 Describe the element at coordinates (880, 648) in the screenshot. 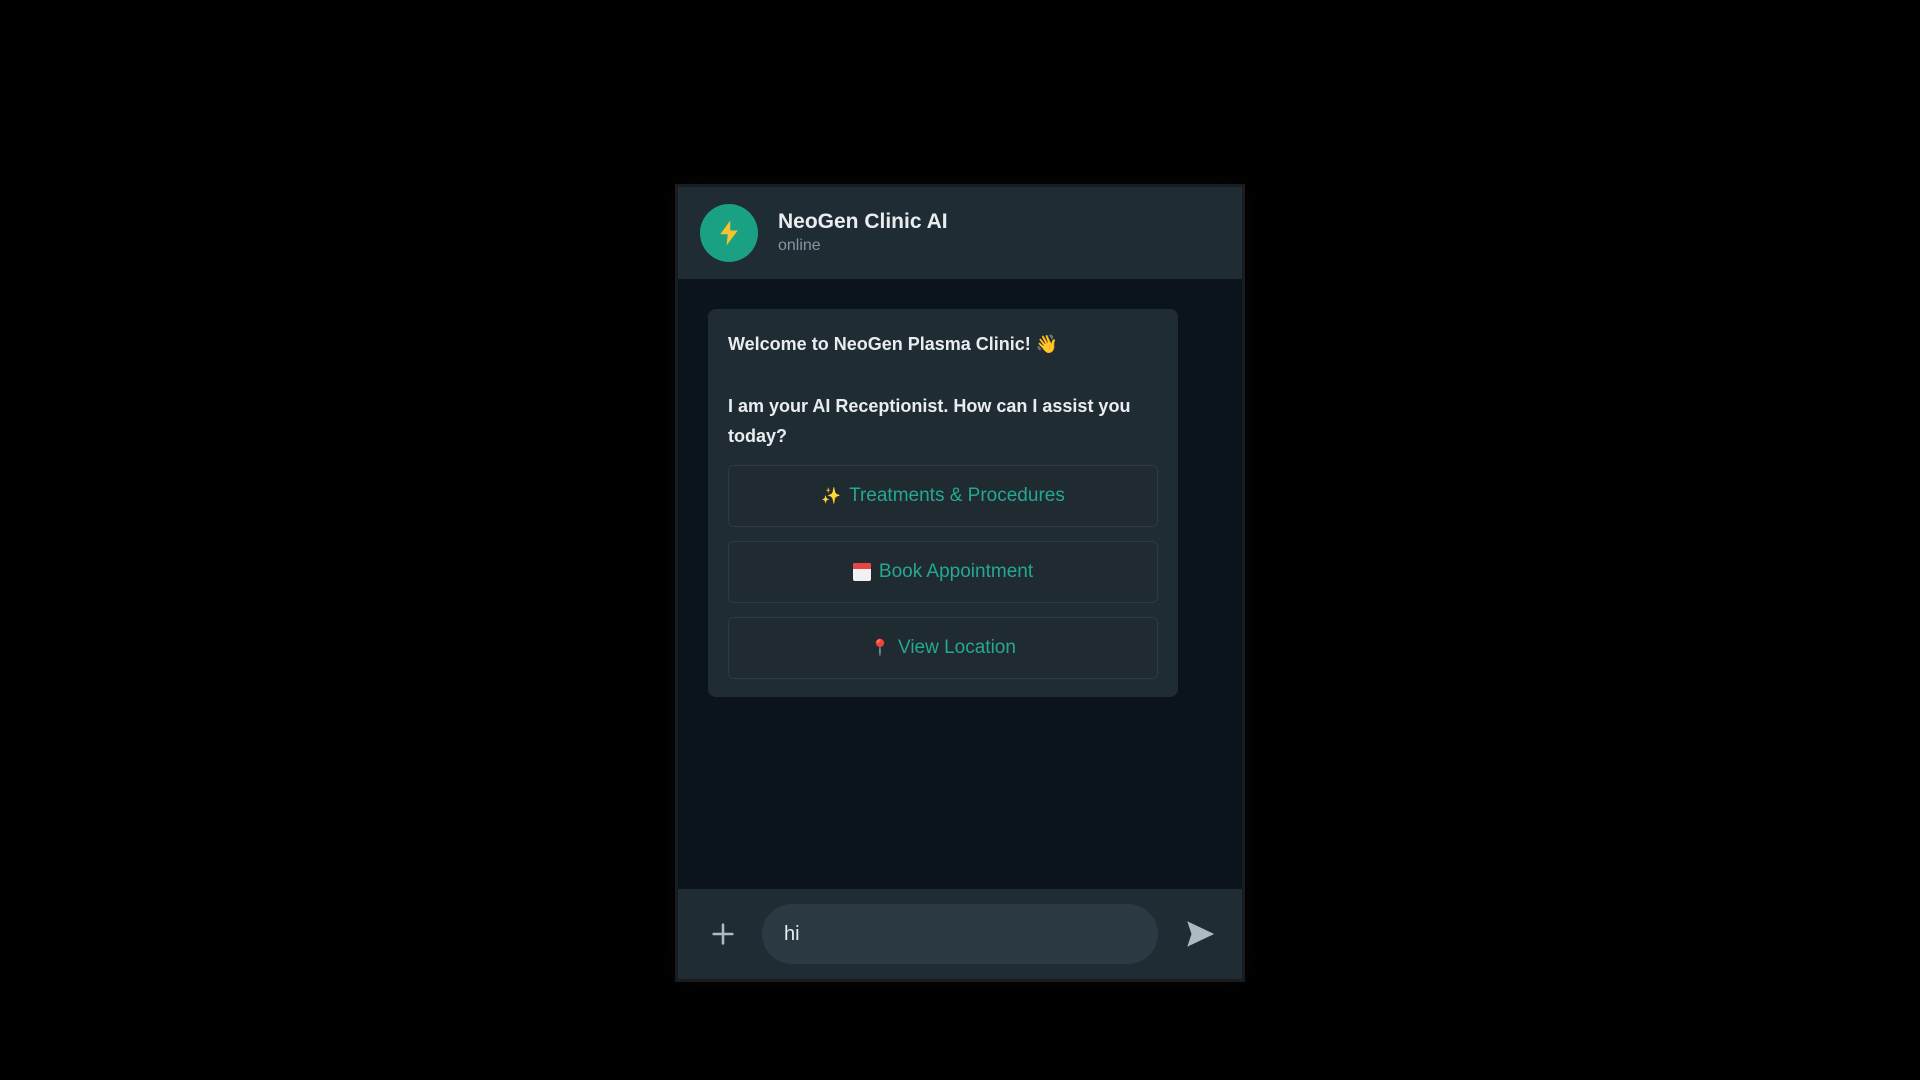

I see `pin-icon: 📍` at that location.